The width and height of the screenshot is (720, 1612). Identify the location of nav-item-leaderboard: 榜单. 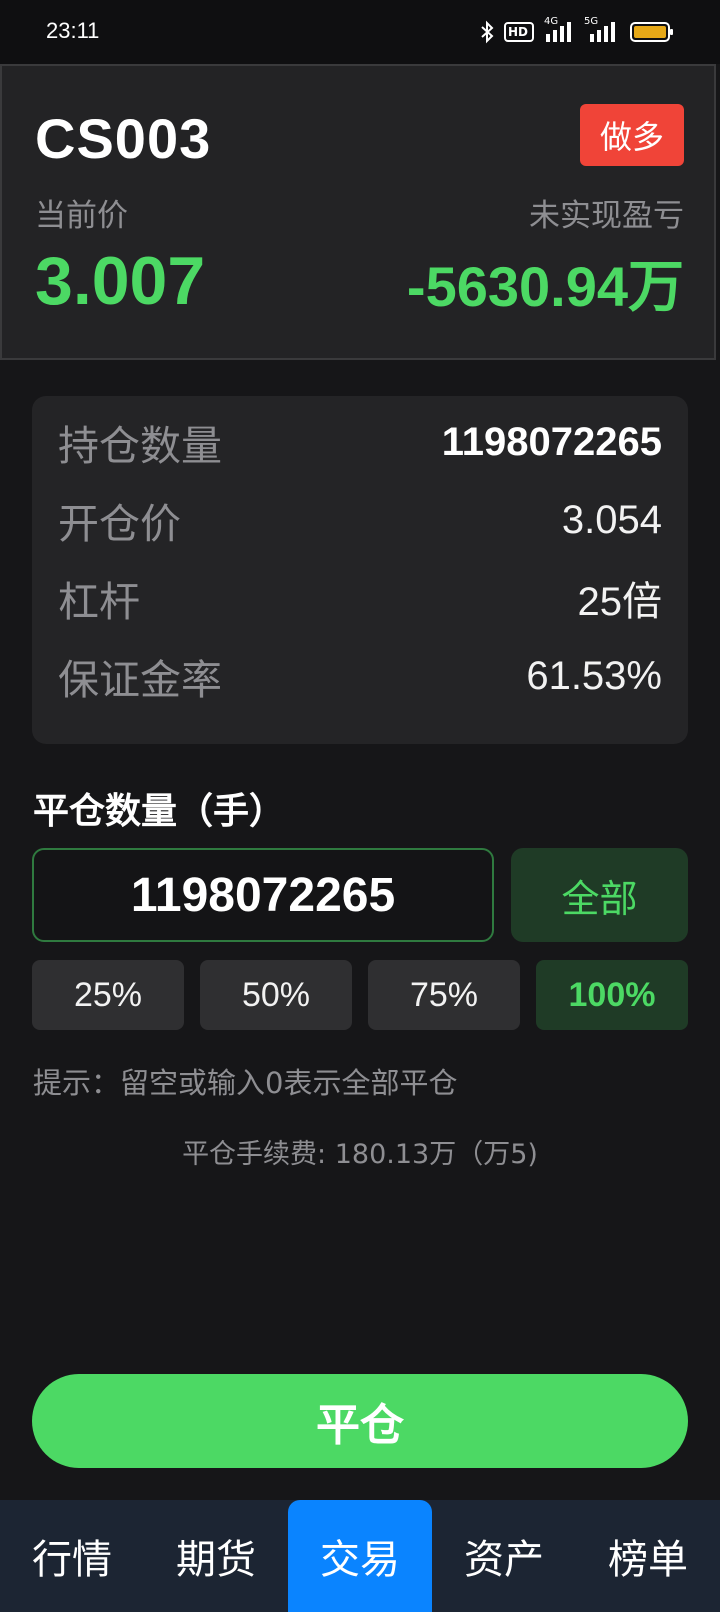
(648, 1556).